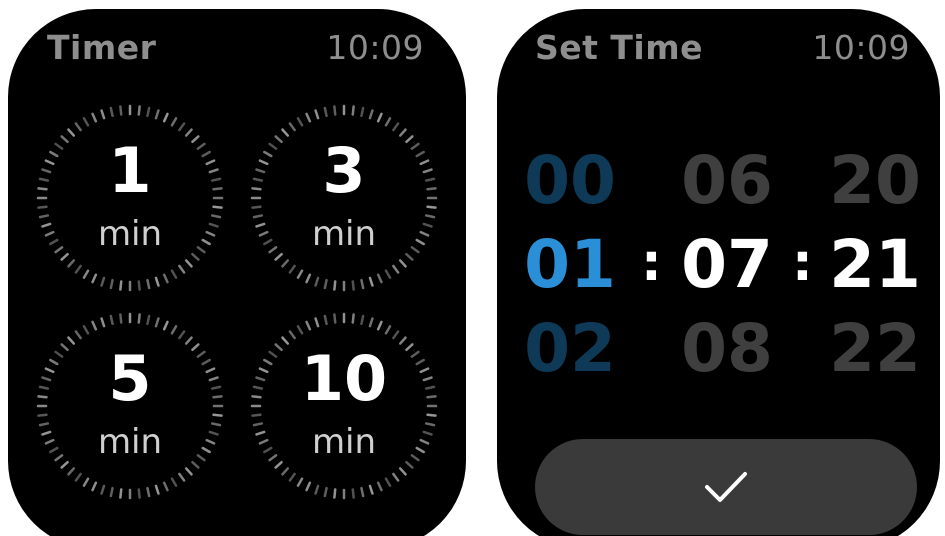 The height and width of the screenshot is (536, 945). I want to click on confirm-button, so click(726, 487).